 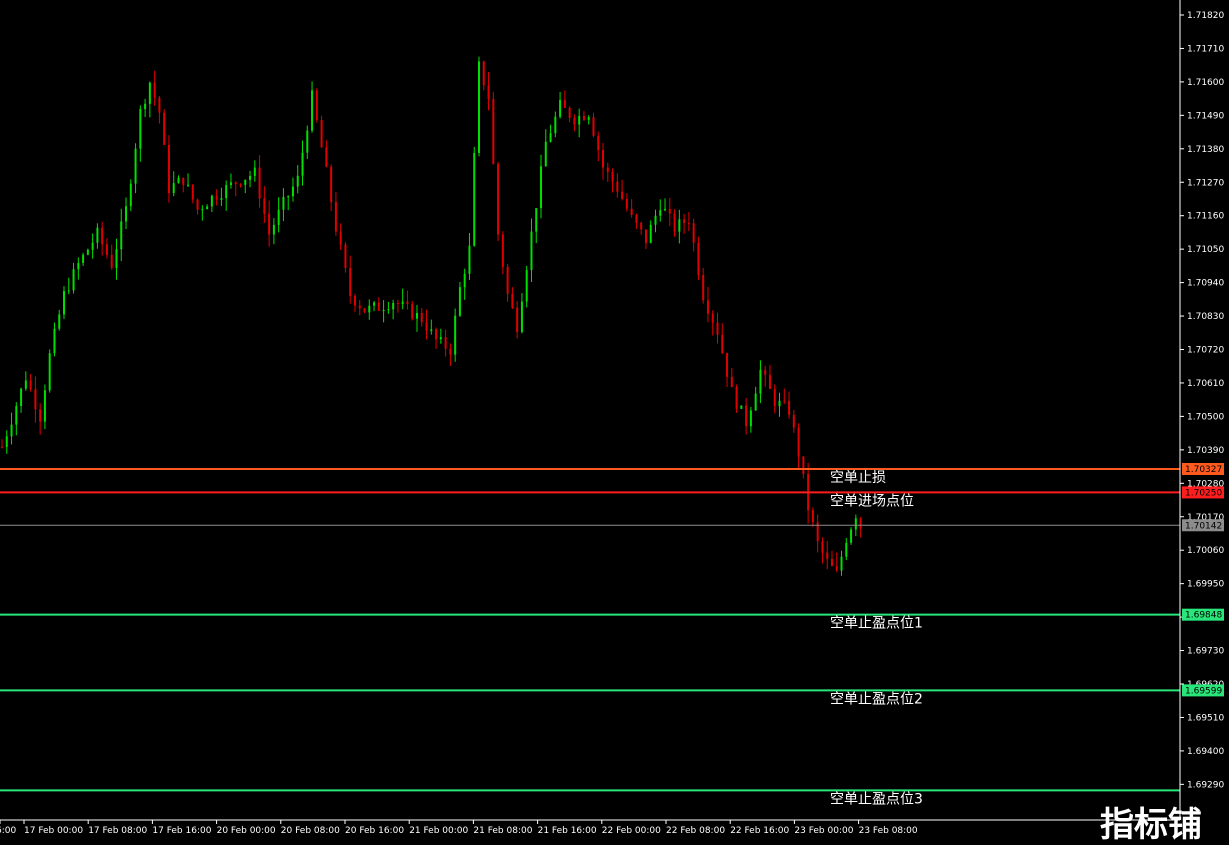 What do you see at coordinates (1203, 493) in the screenshot?
I see `price-tag-label: 1.70250` at bounding box center [1203, 493].